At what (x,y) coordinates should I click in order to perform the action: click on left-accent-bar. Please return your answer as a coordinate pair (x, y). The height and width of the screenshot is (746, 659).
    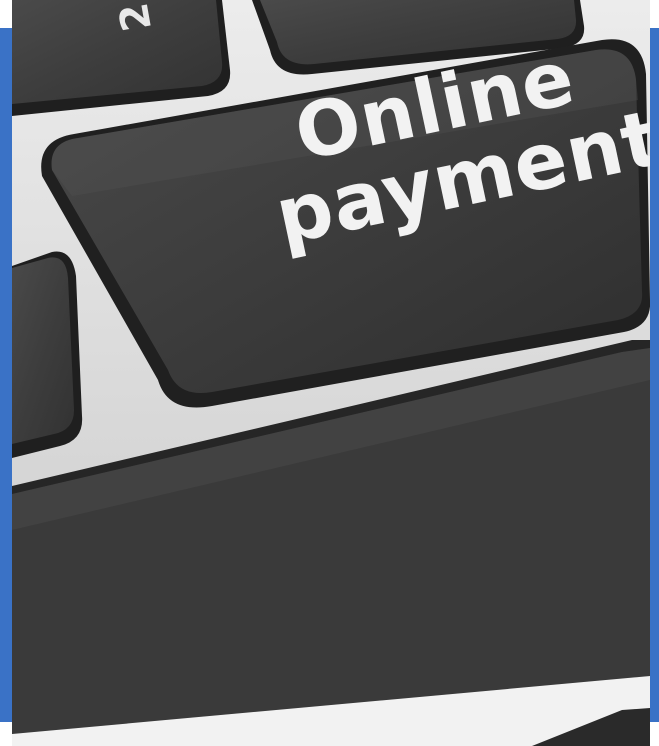
    Looking at the image, I should click on (6, 375).